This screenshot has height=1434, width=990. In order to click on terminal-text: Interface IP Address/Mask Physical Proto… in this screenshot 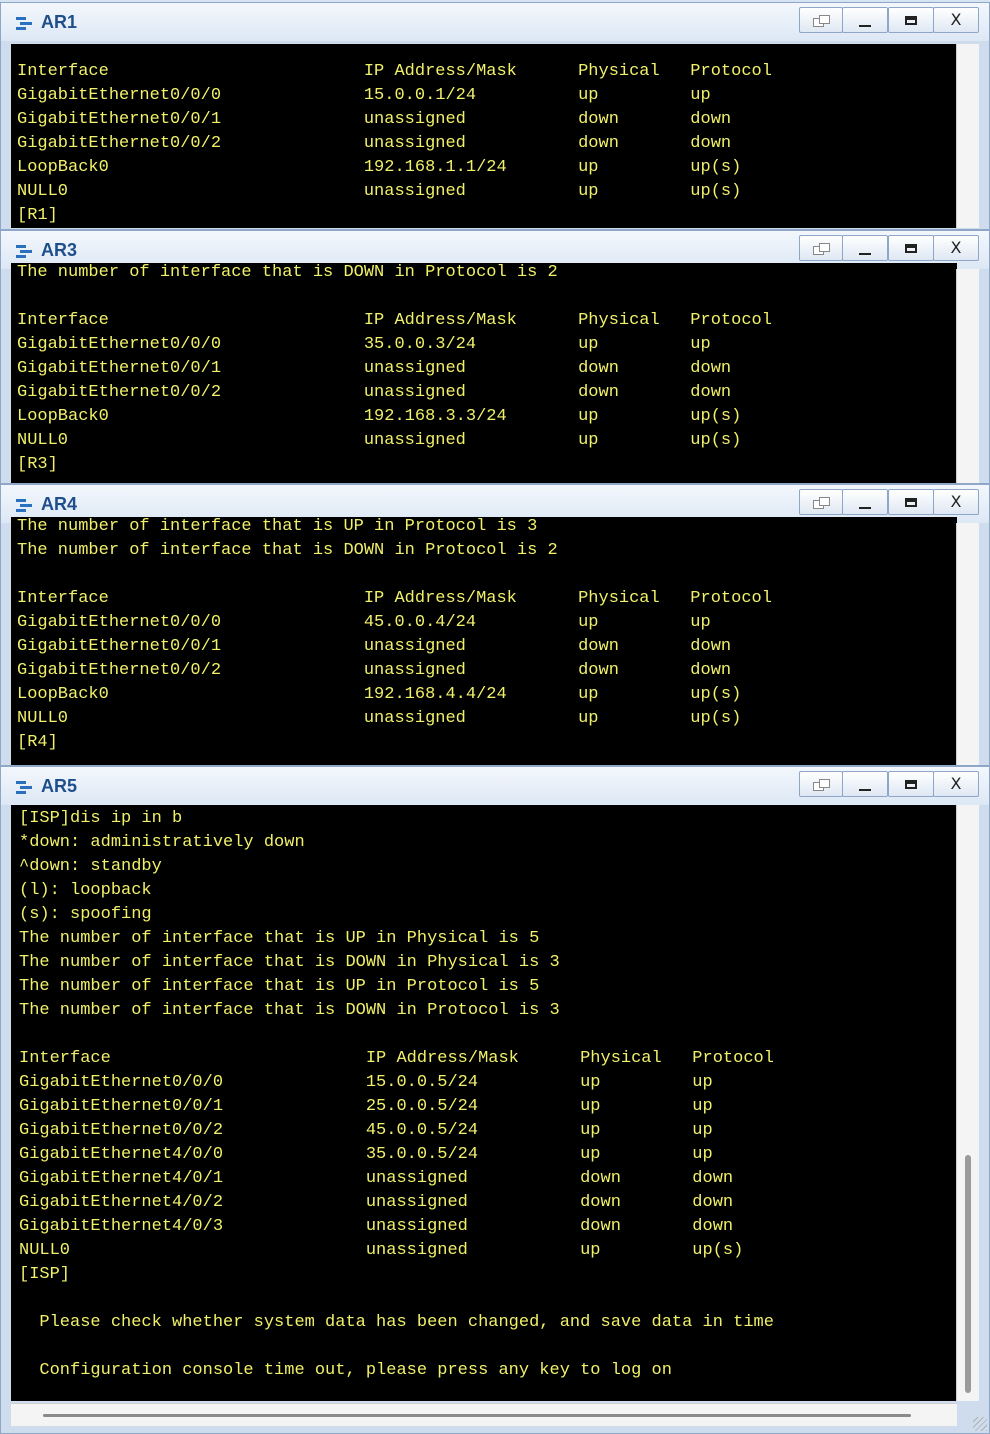, I will do `click(394, 143)`.